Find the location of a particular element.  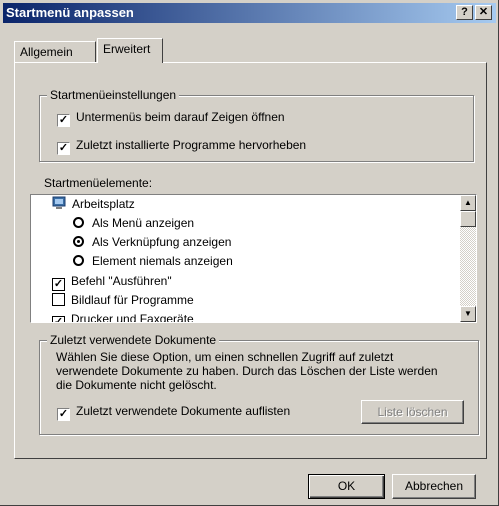

title-bar: Startmenü anpassen ? ✕ is located at coordinates (249, 13).